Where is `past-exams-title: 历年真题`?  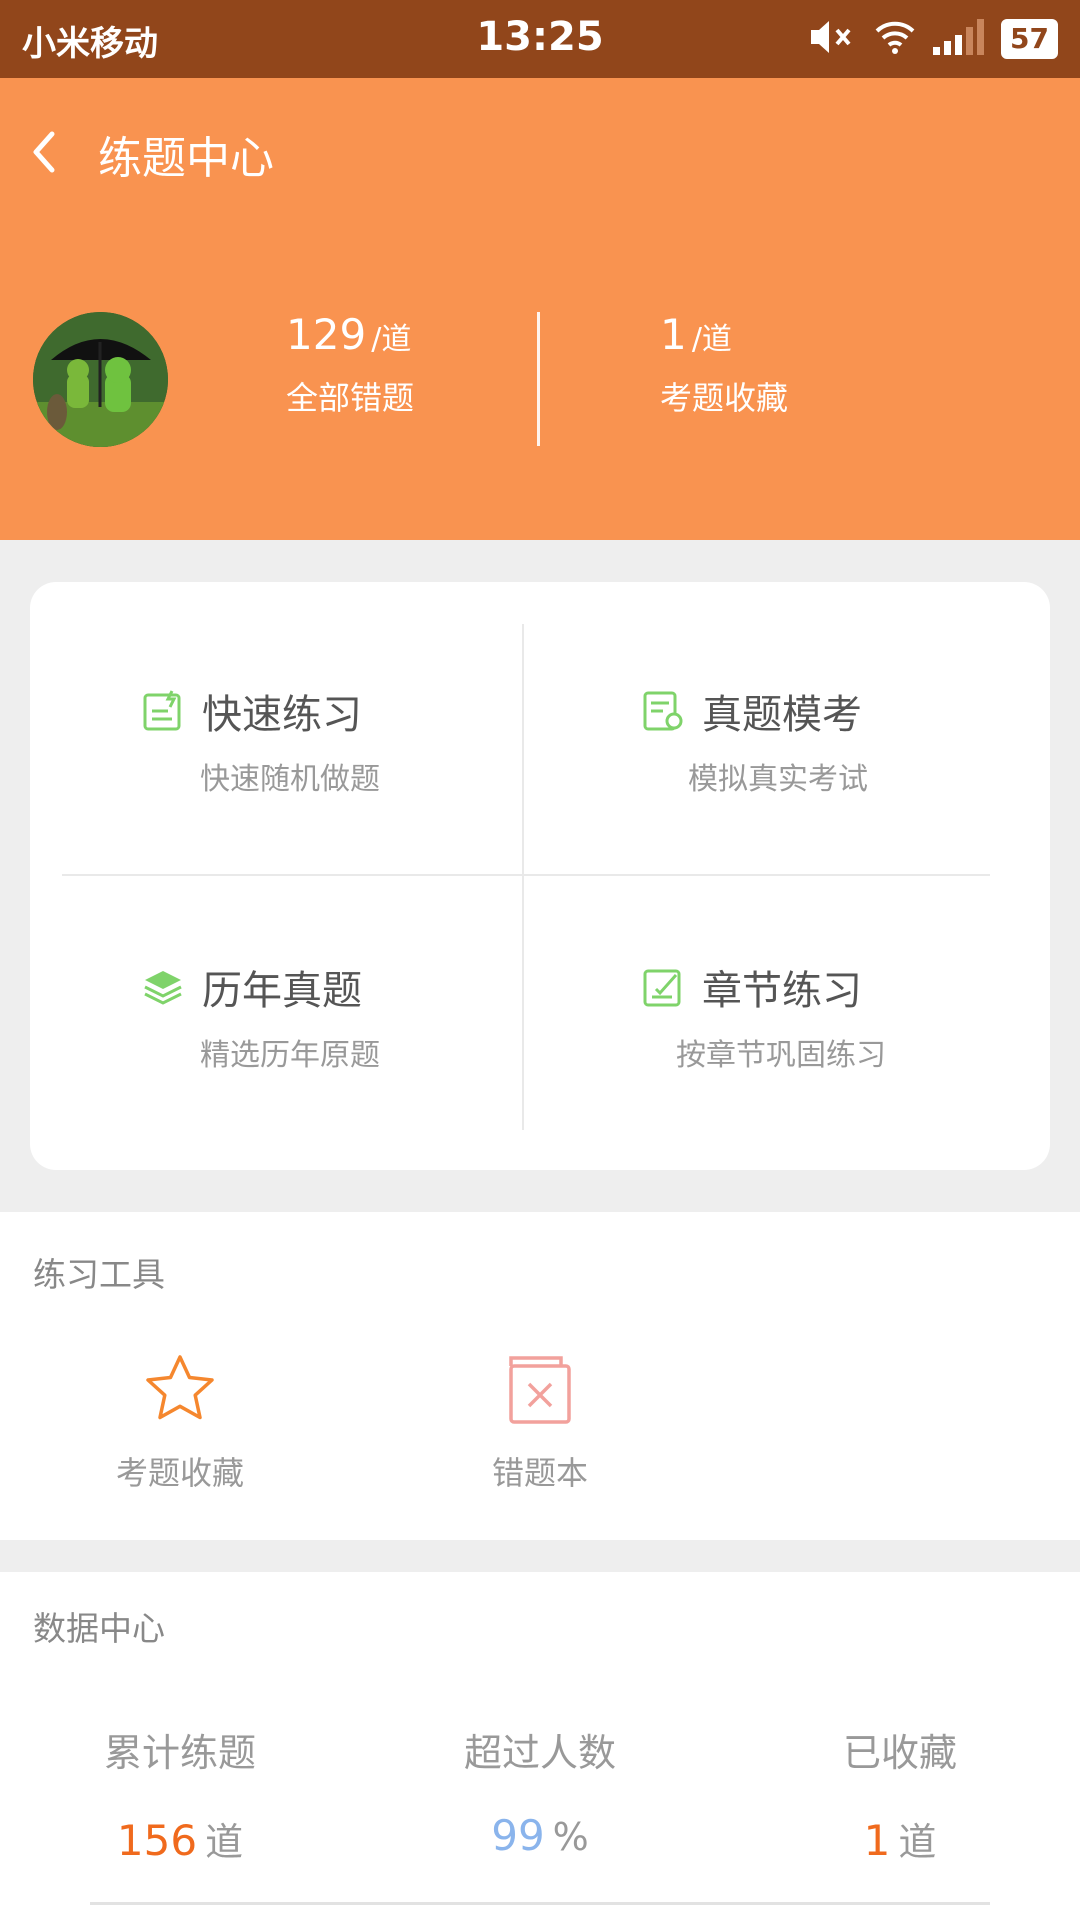
past-exams-title: 历年真题 is located at coordinates (282, 991).